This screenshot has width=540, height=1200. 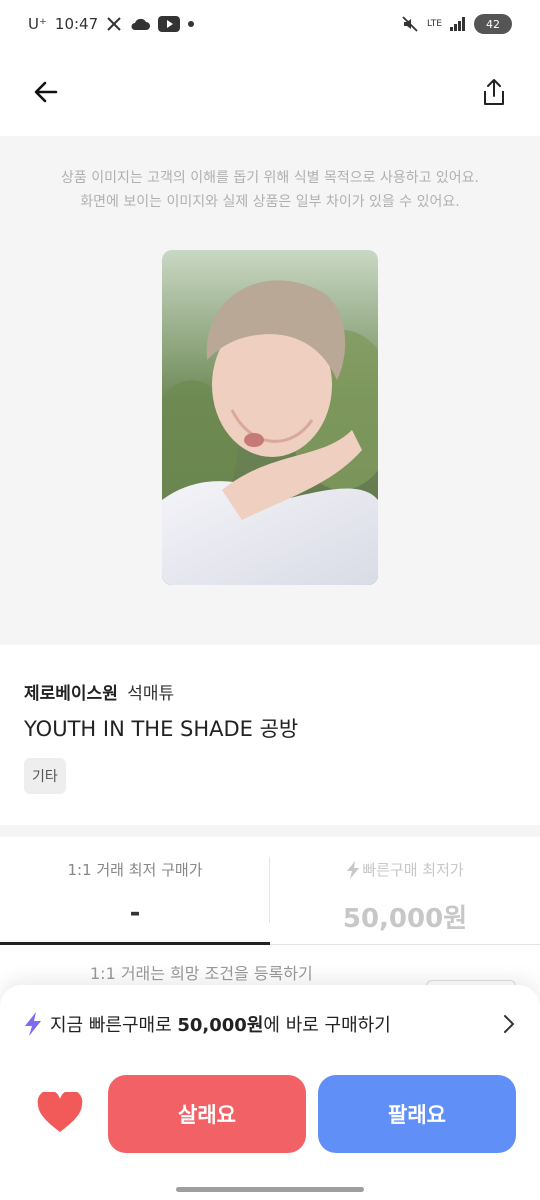 I want to click on network-type: LTE, so click(x=434, y=23).